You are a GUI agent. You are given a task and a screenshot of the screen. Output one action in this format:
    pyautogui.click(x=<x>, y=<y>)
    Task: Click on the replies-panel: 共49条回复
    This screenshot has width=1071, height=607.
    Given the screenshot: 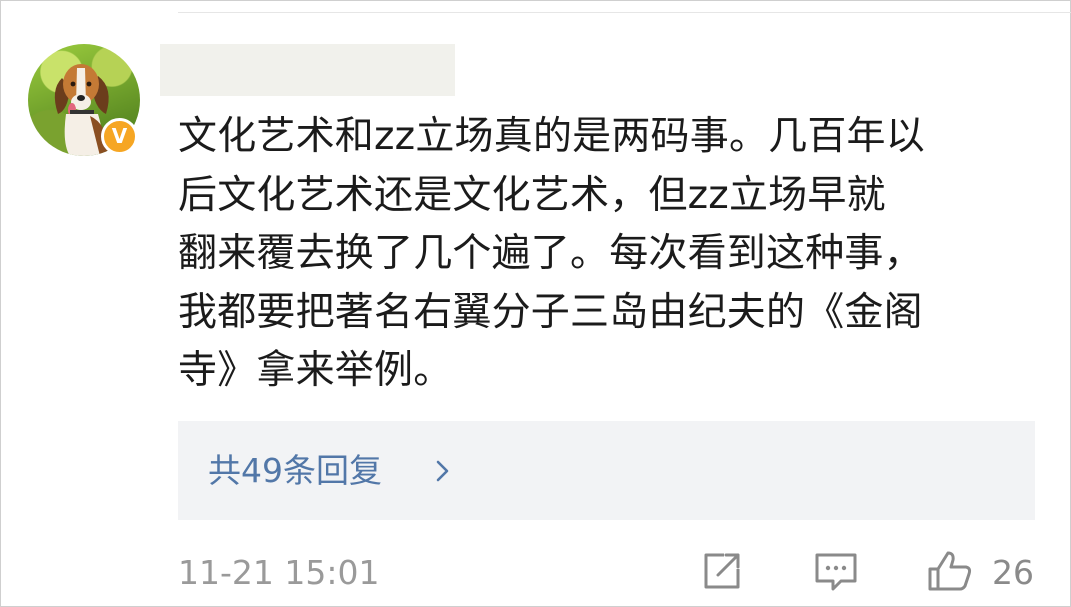 What is the action you would take?
    pyautogui.click(x=606, y=470)
    